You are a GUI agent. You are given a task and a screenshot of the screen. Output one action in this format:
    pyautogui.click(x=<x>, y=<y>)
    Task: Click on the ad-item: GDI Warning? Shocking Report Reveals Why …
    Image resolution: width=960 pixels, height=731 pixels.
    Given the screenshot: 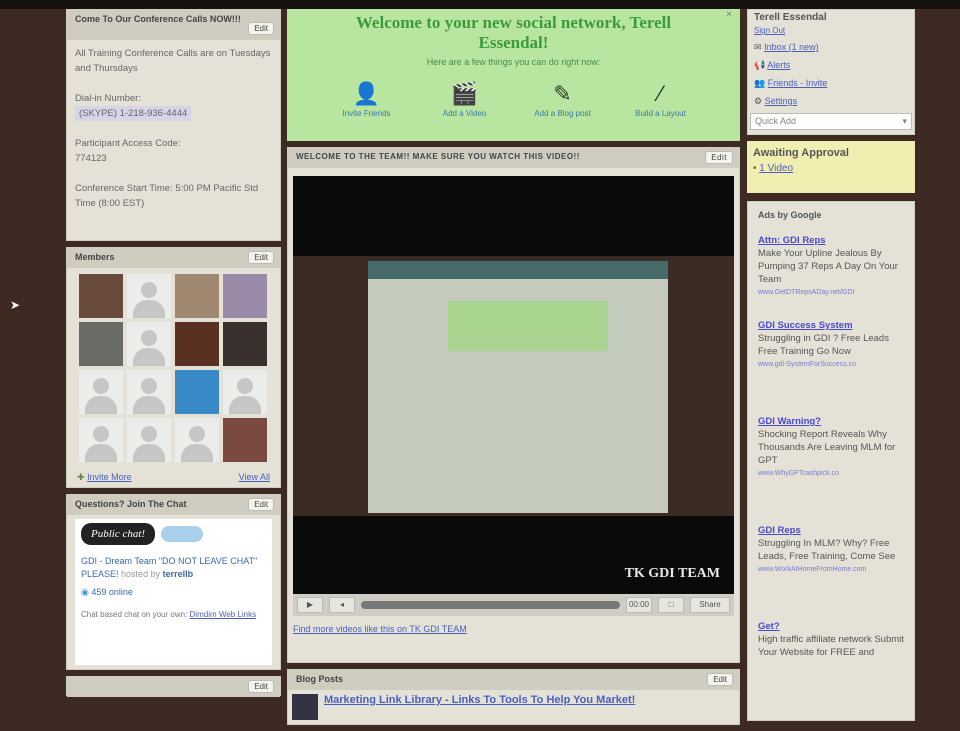 What is the action you would take?
    pyautogui.click(x=831, y=463)
    